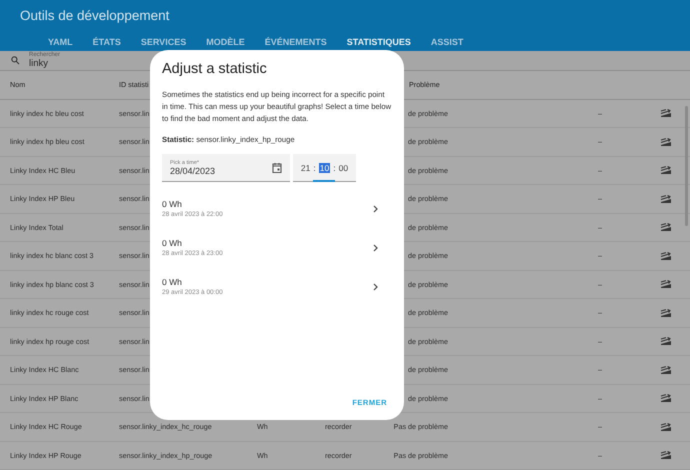 Image resolution: width=690 pixels, height=470 pixels. Describe the element at coordinates (378, 42) in the screenshot. I see `nav-tab: STATISTIQUES` at that location.